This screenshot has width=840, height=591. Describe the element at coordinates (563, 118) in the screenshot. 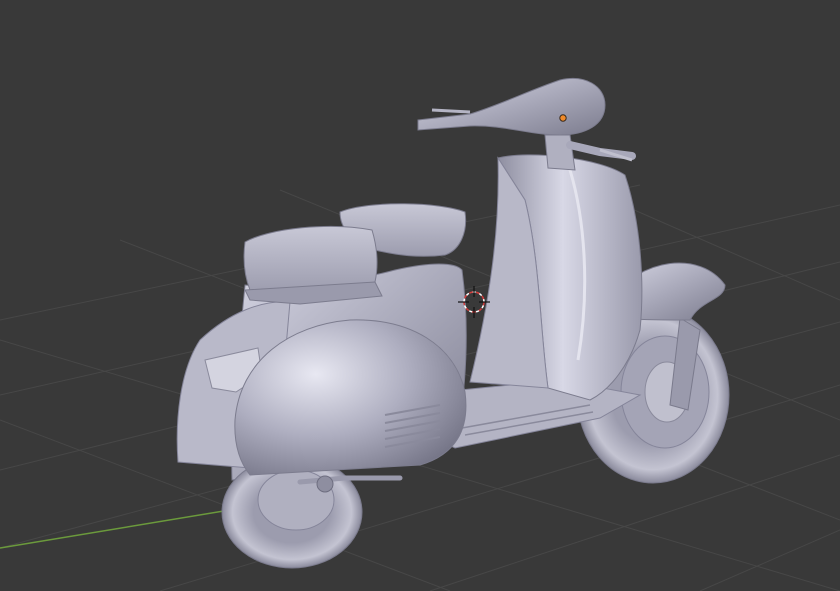

I see `object-origin-icon` at that location.